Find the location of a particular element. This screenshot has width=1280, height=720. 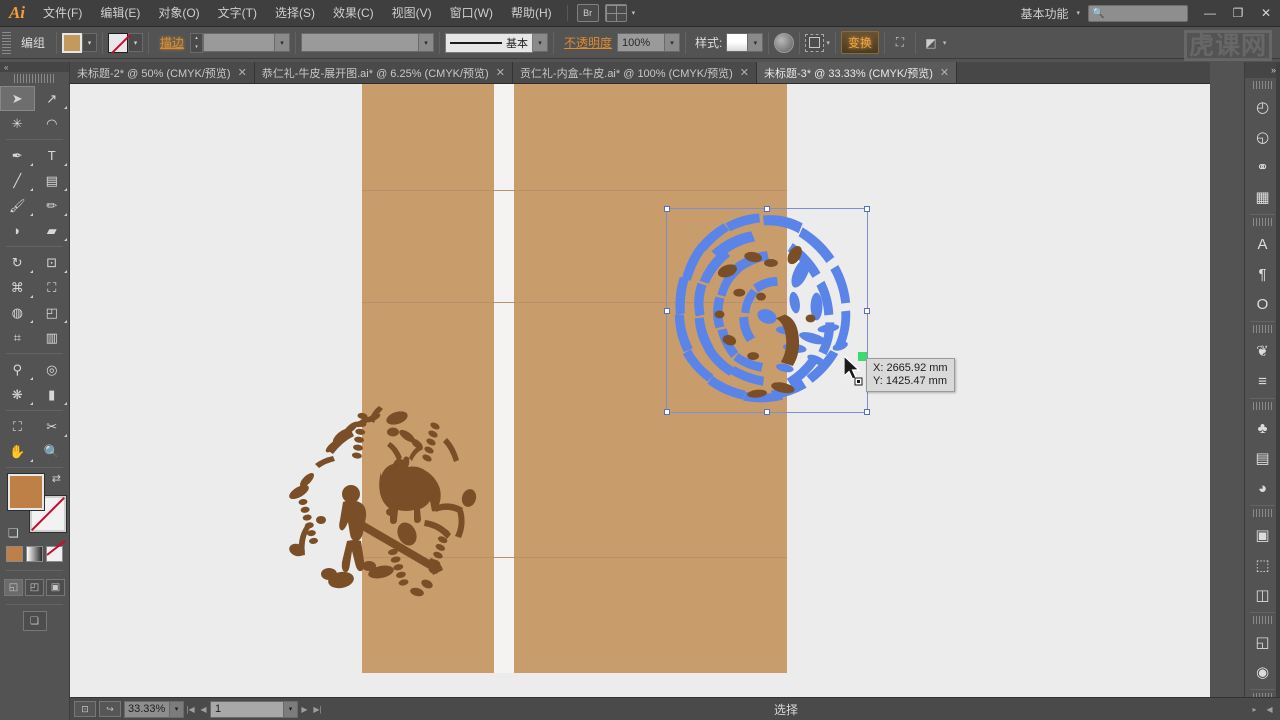

tools-panel-gripper is located at coordinates (34, 78).